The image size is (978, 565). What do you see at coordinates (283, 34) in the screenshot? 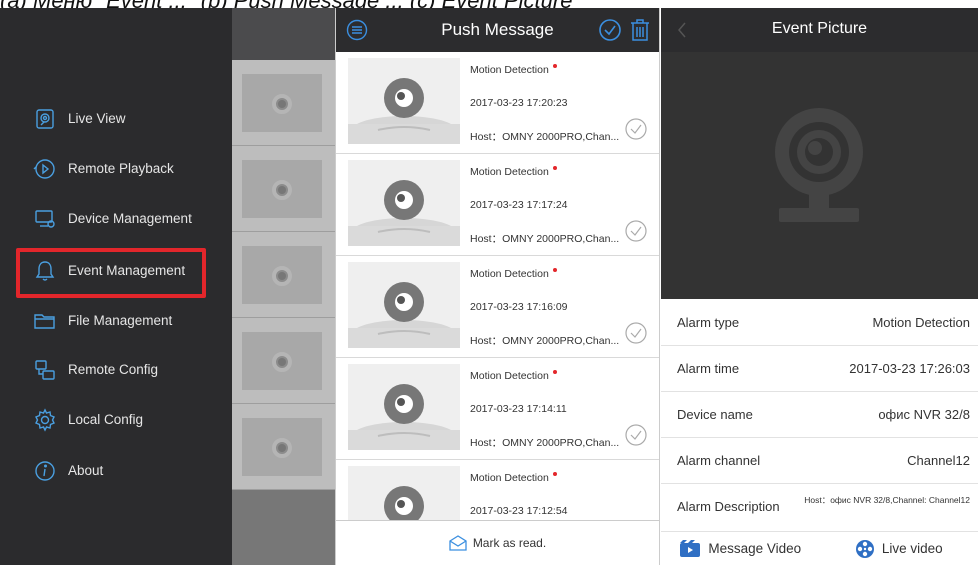
I see `background-header` at bounding box center [283, 34].